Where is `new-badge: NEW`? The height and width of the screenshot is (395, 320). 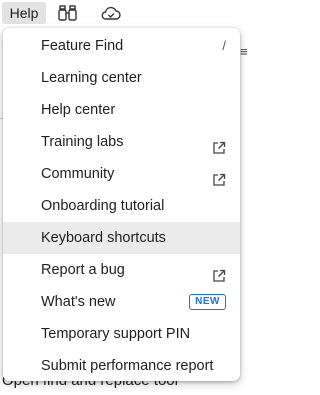 new-badge: NEW is located at coordinates (207, 302).